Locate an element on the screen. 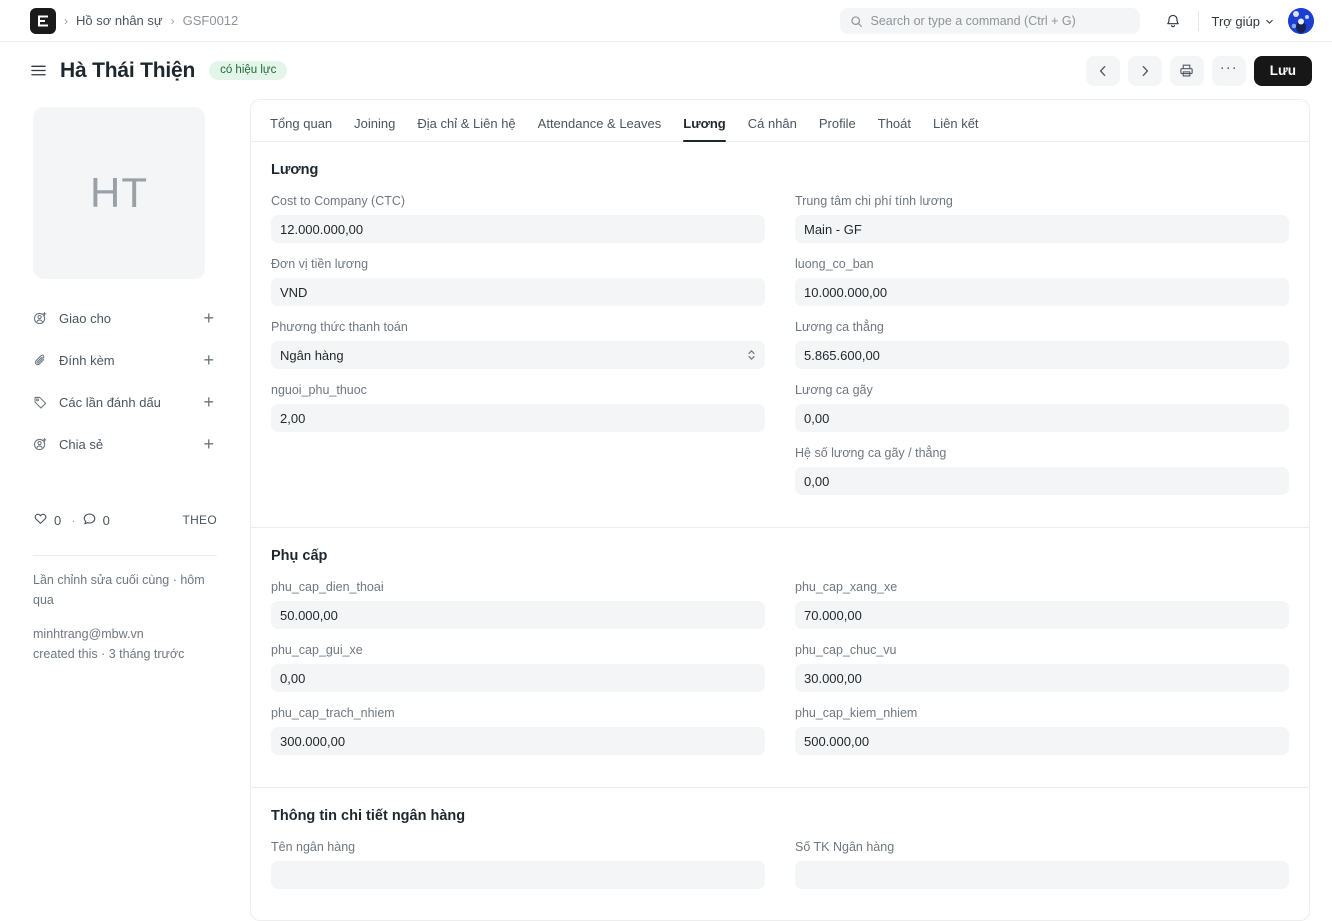 The height and width of the screenshot is (921, 1332). sidebar-item-assign: Giao cho + is located at coordinates (125, 318).